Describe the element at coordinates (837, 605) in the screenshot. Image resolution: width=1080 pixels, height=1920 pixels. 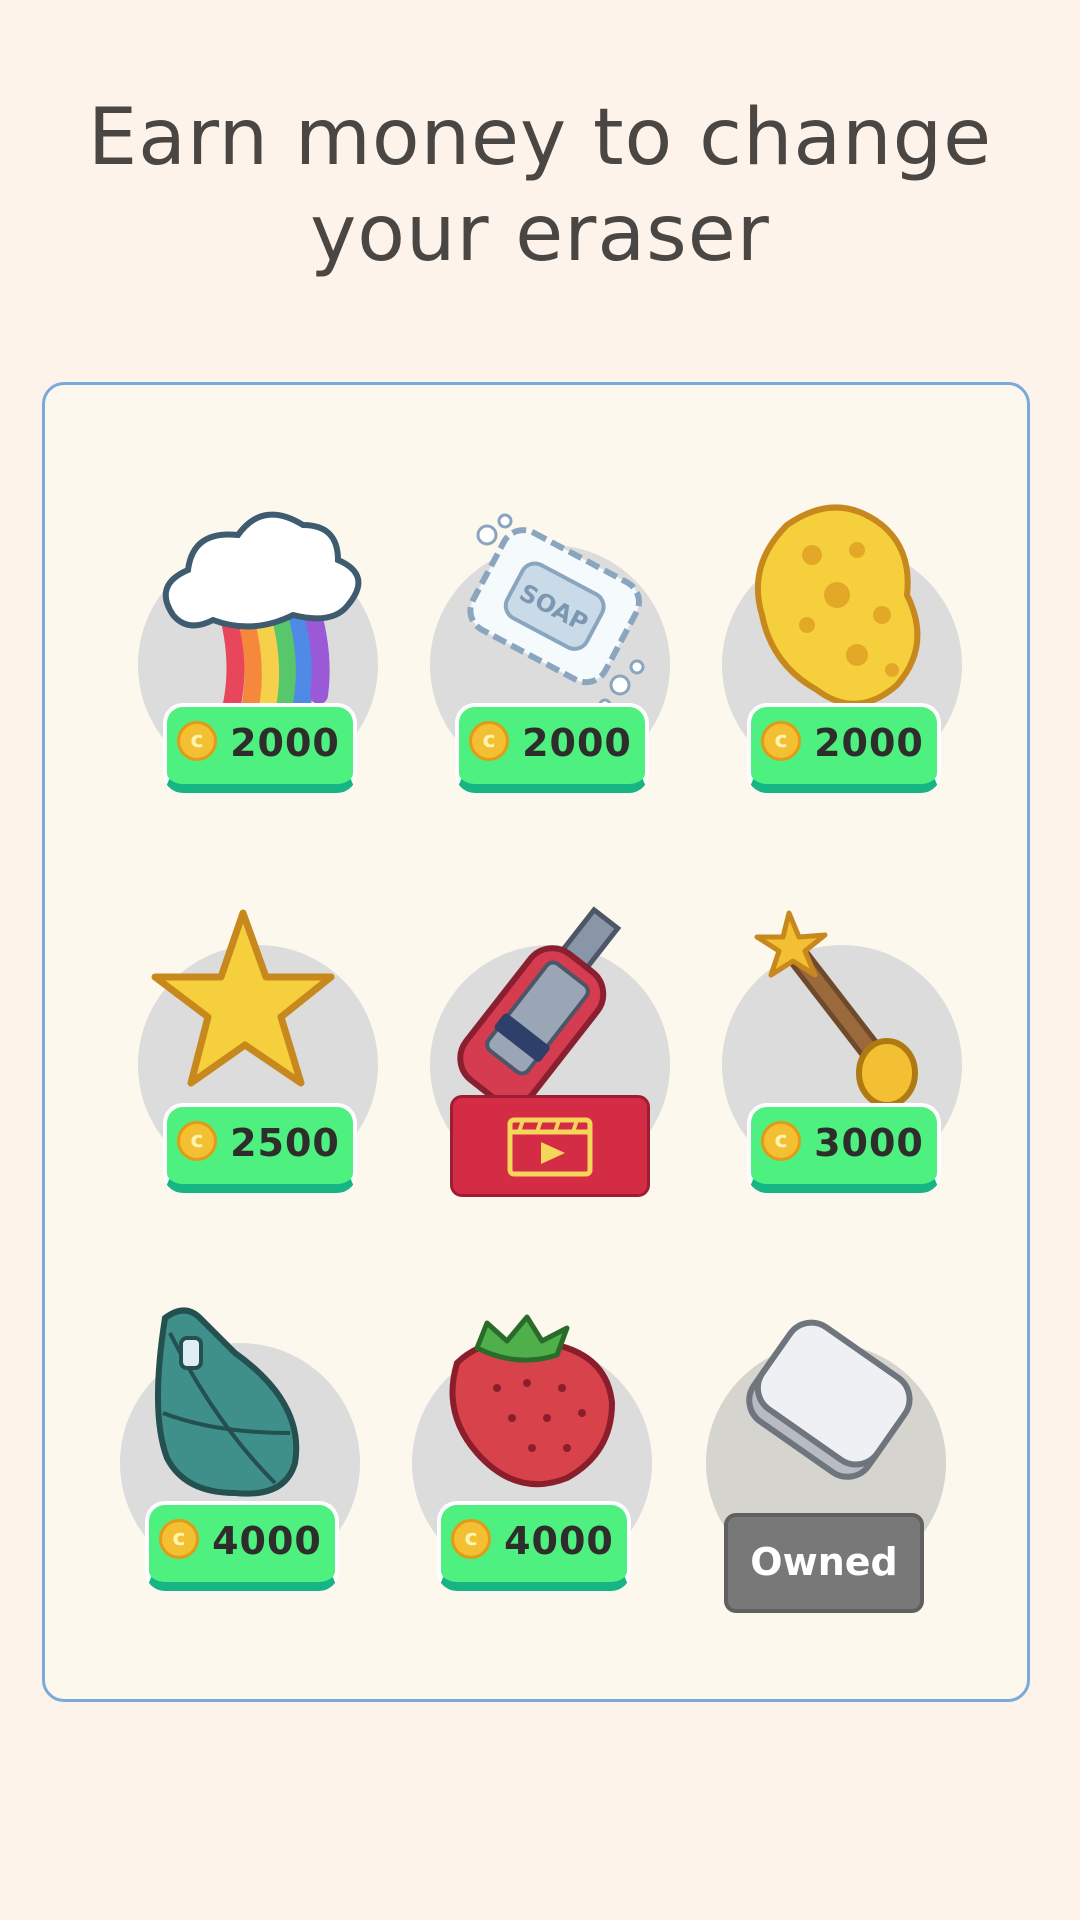
I see `sponge-icon` at that location.